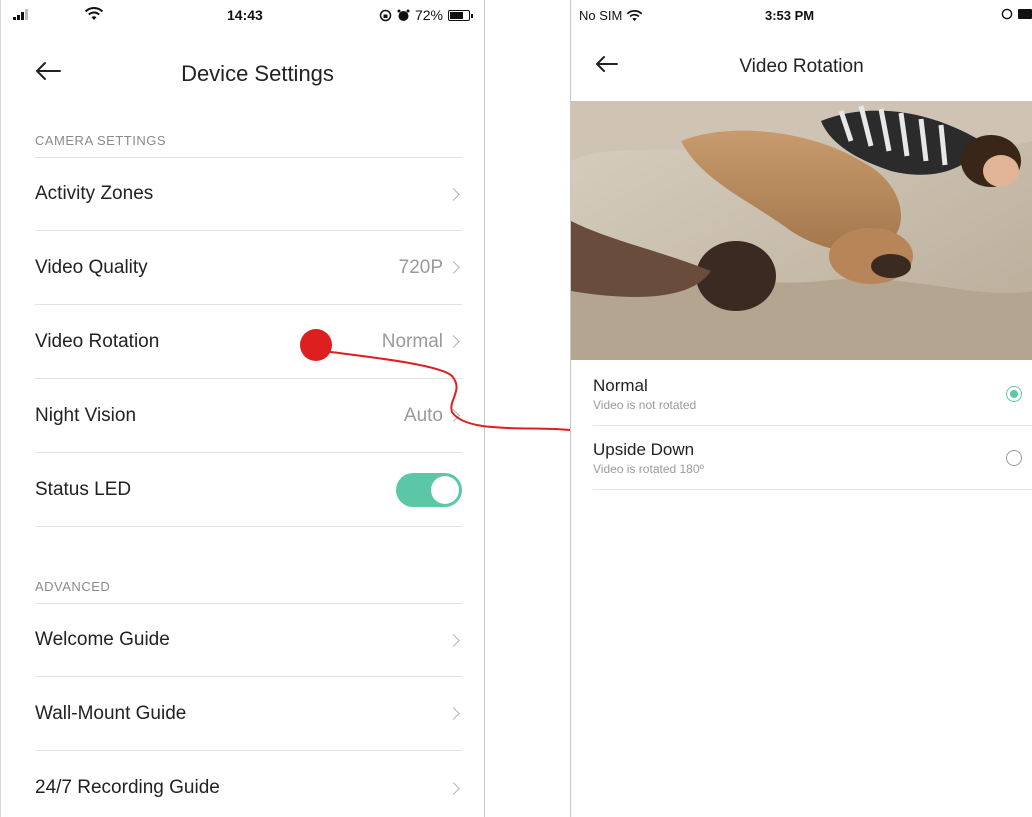 The height and width of the screenshot is (817, 1032). Describe the element at coordinates (412, 341) in the screenshot. I see `row-value: Normal` at that location.